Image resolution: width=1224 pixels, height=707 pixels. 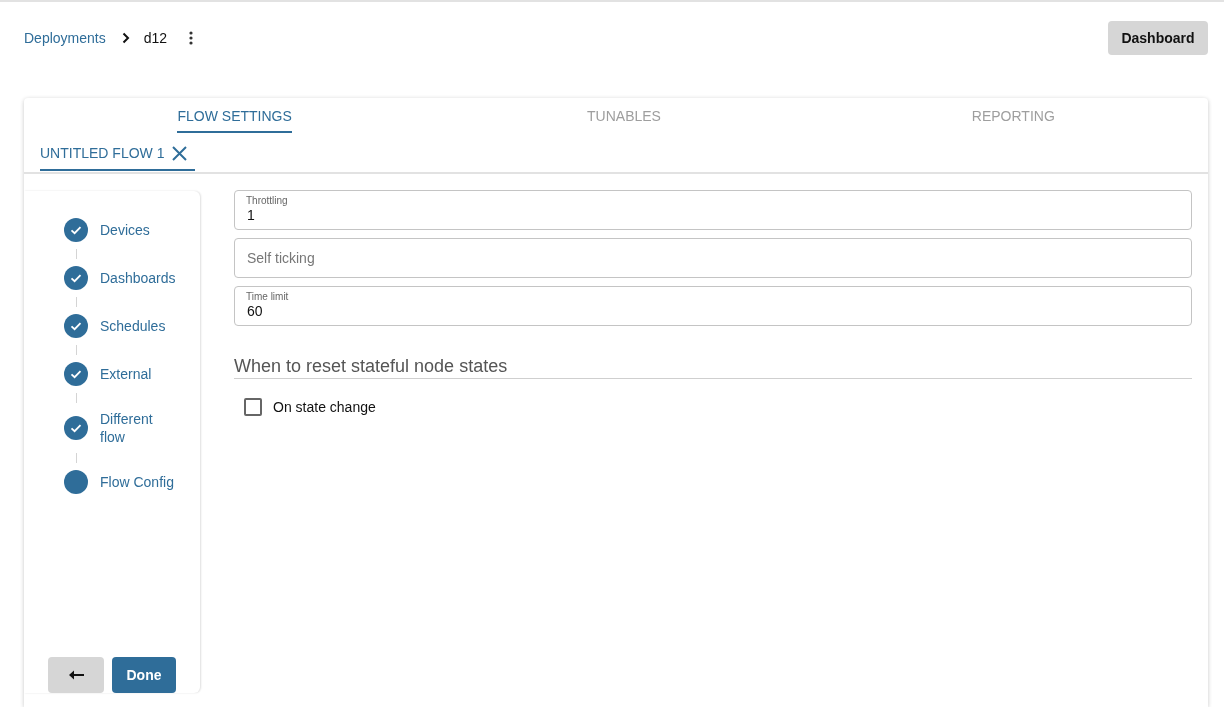 I want to click on section-heading: When to reset stateful node states, so click(x=371, y=366).